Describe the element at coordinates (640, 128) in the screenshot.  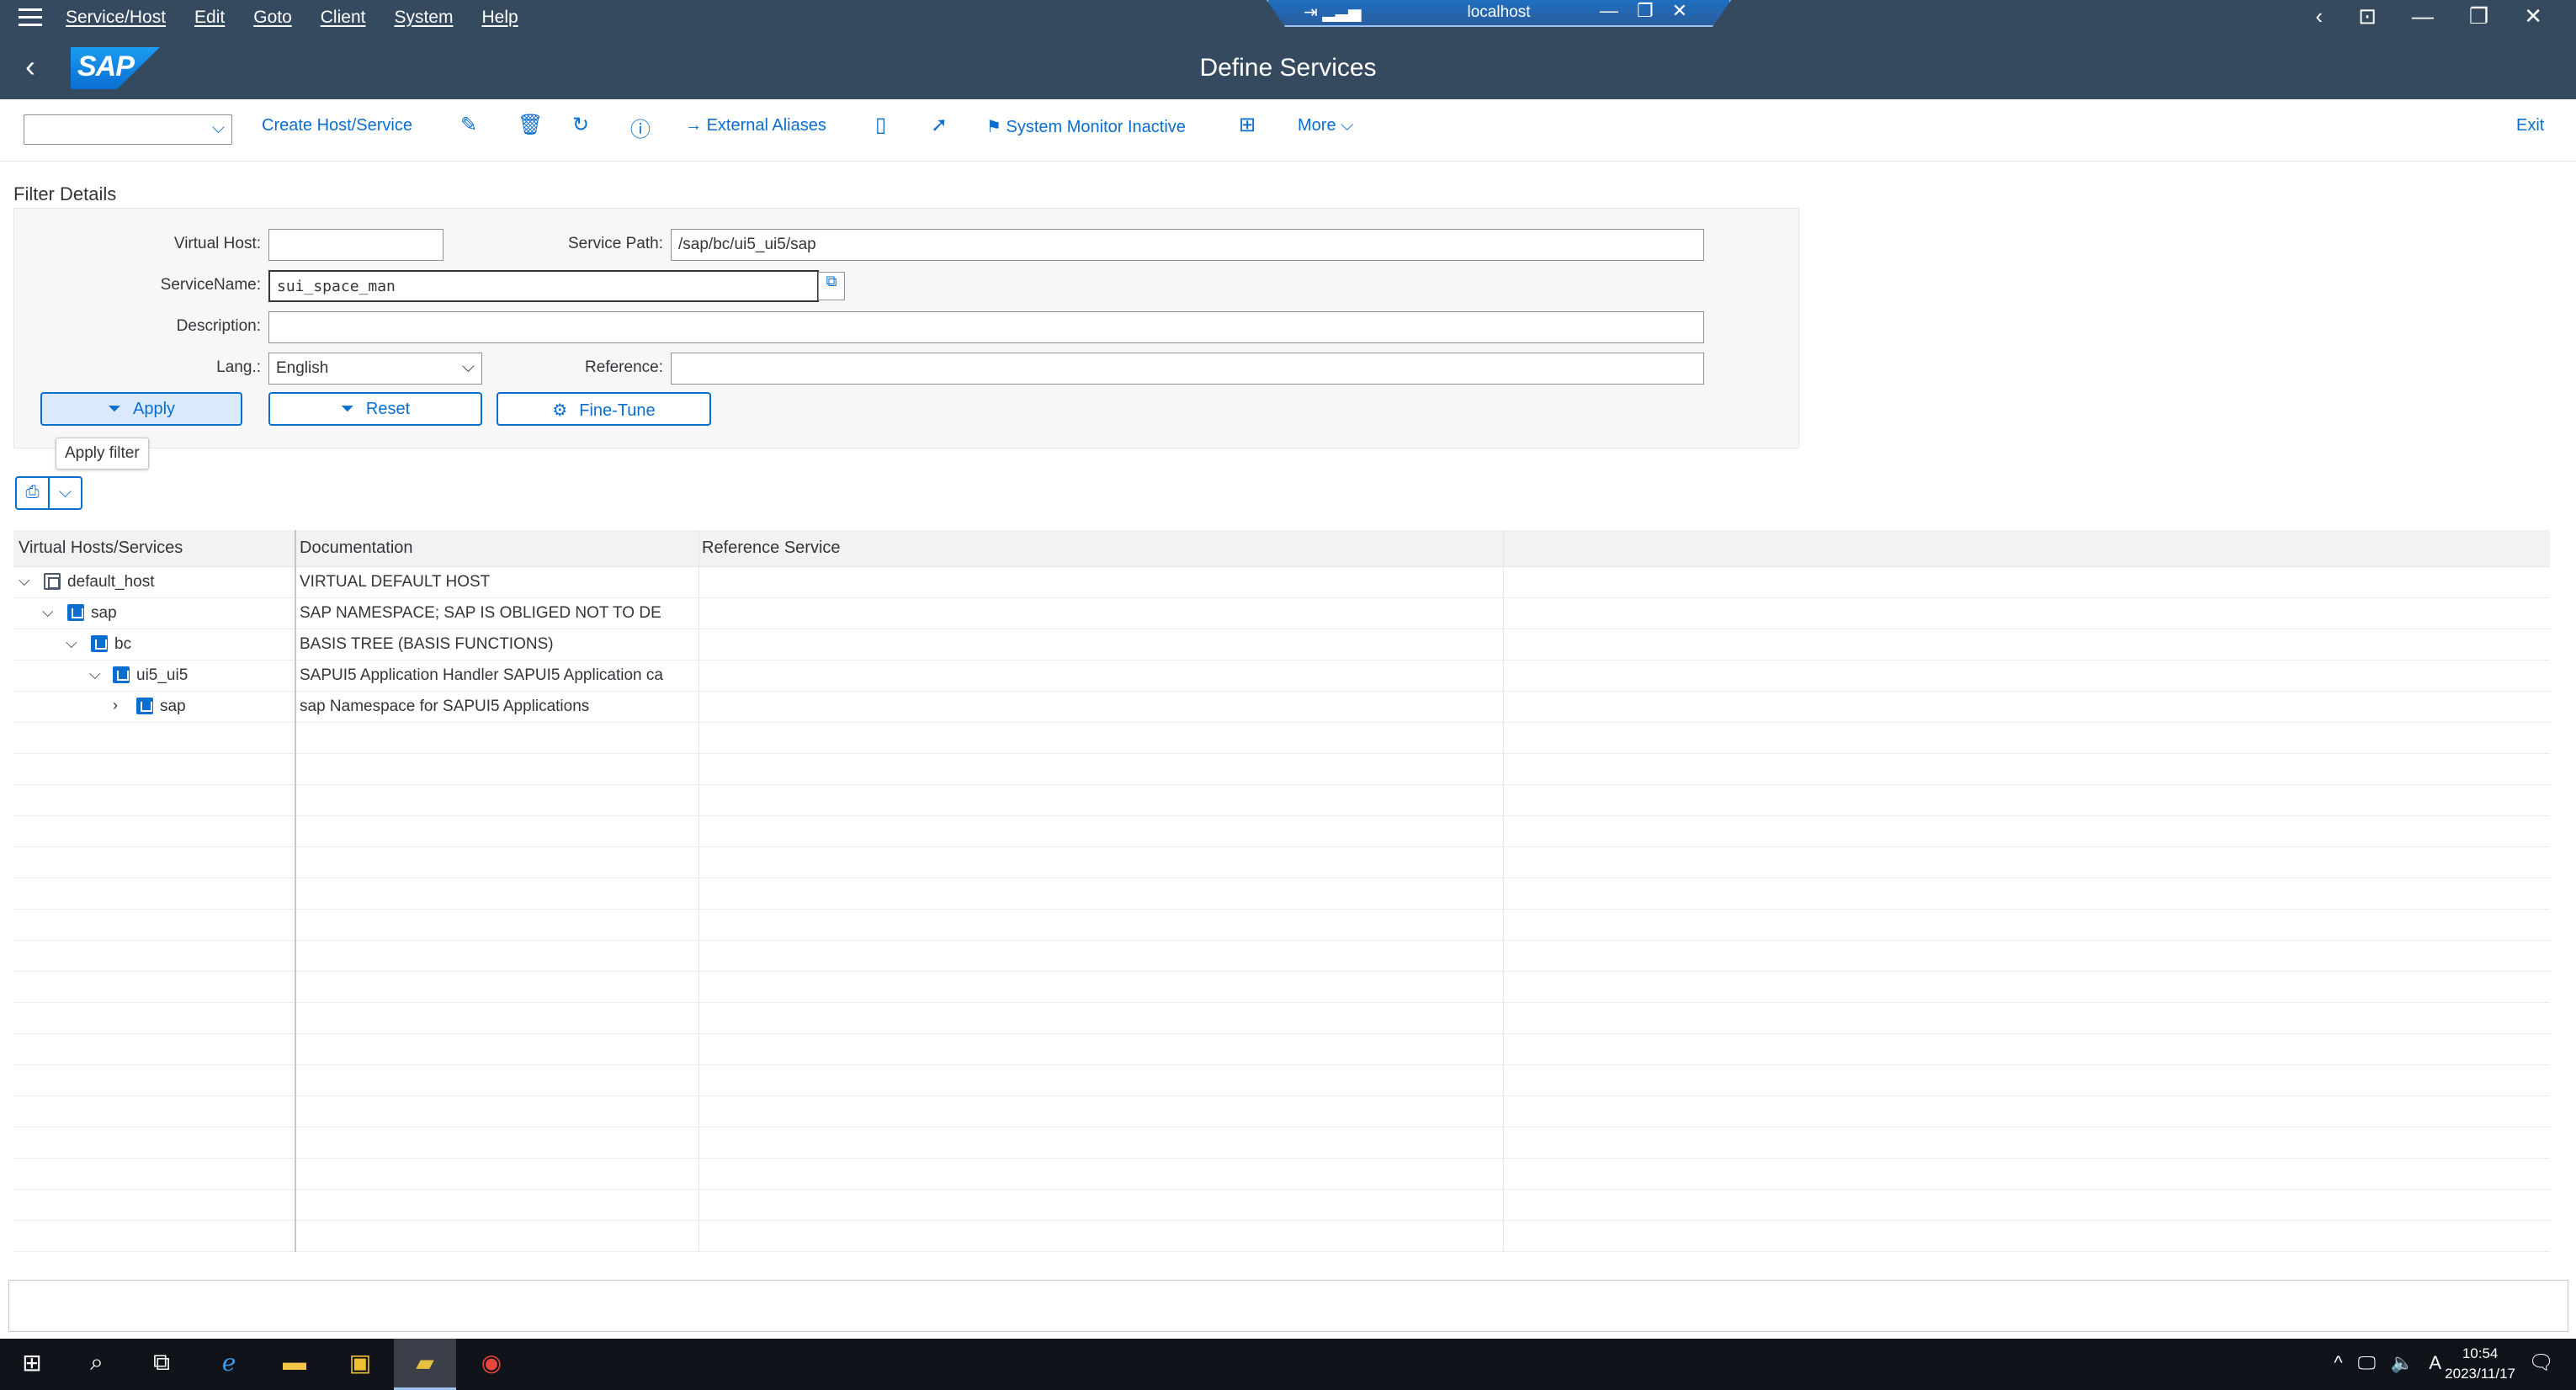
I see `info-icon: ⓘ` at that location.